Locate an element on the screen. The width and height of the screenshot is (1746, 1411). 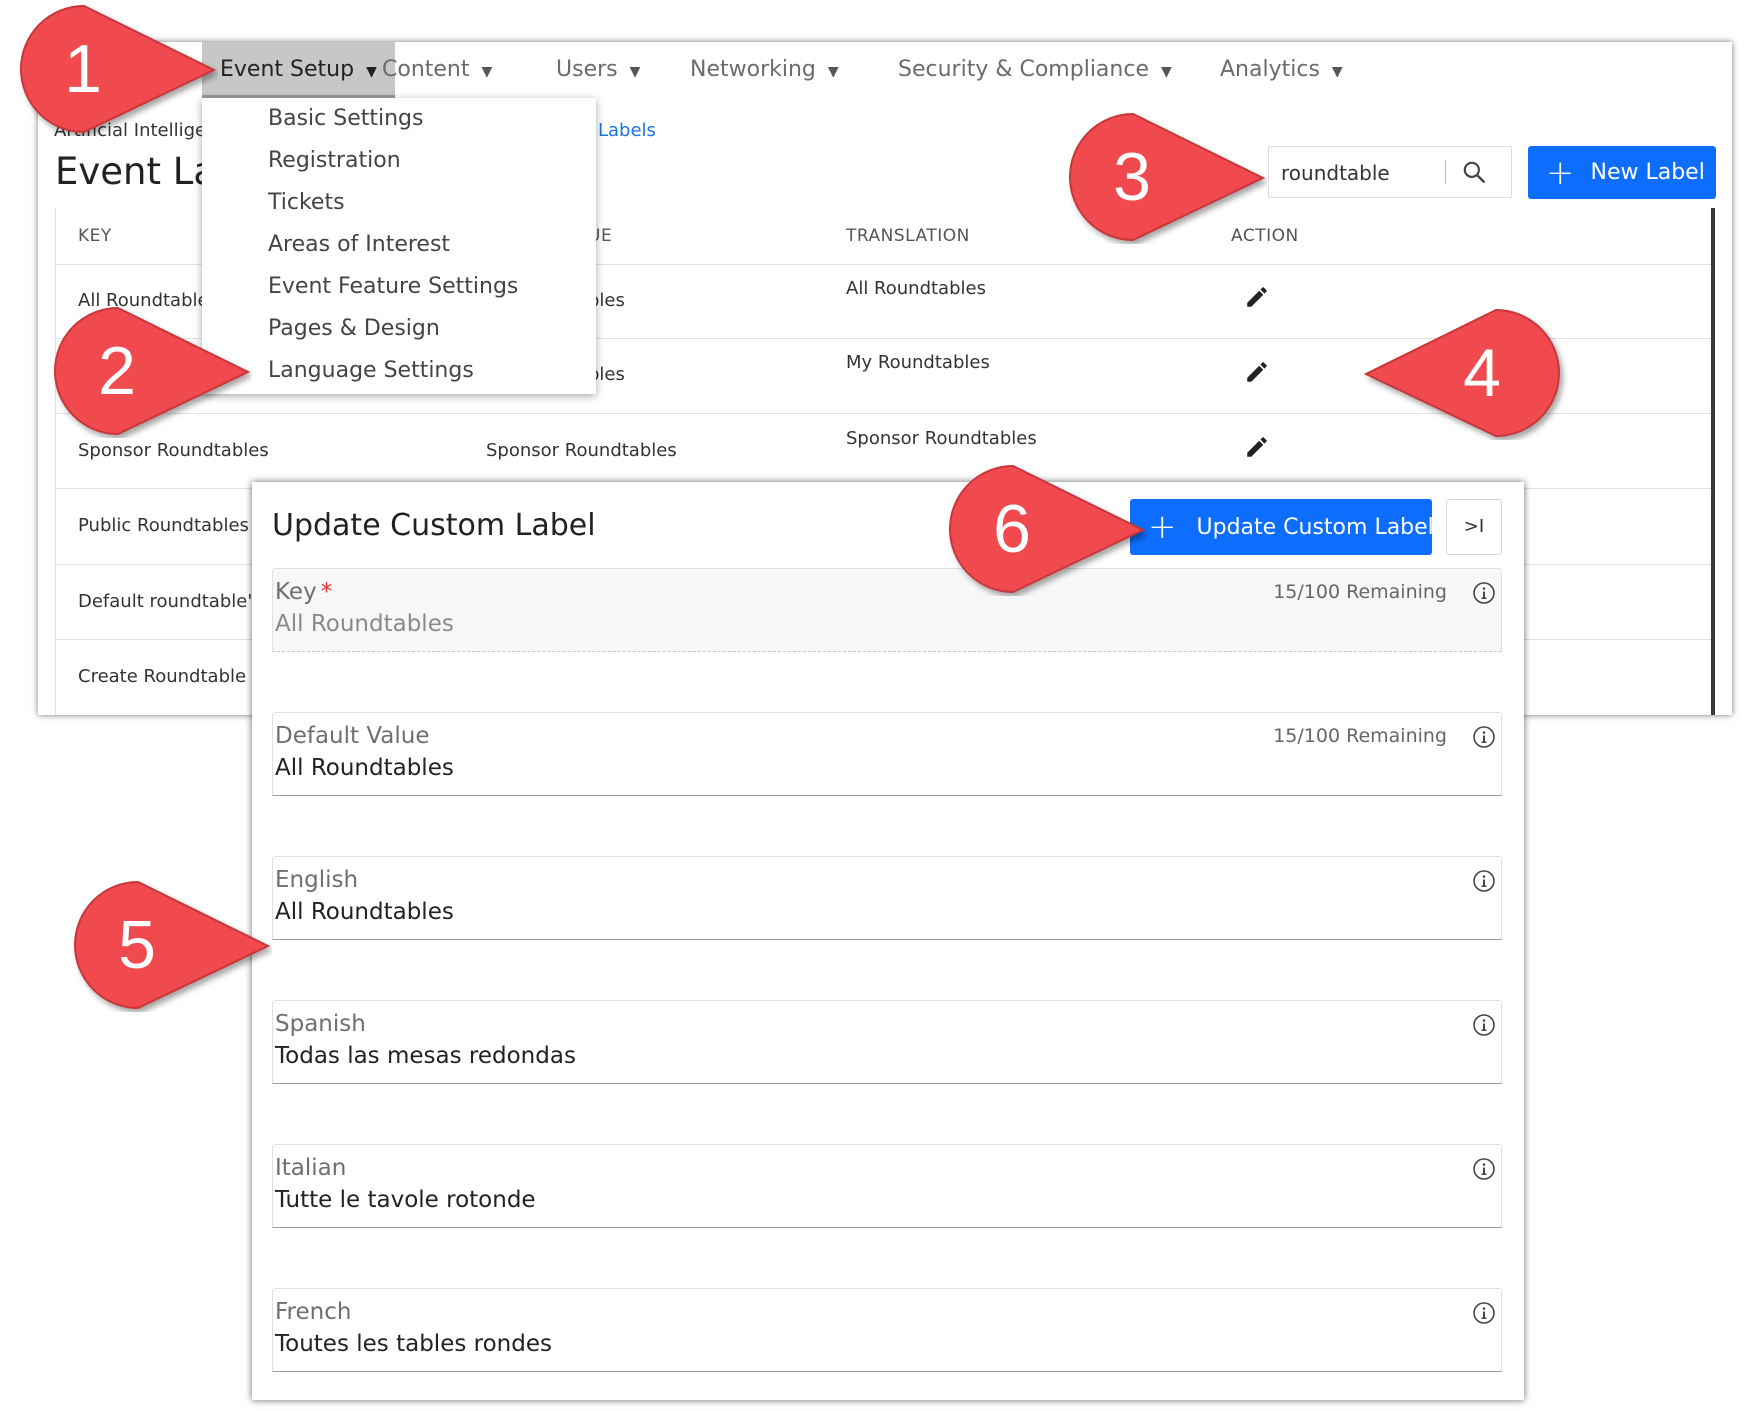
cell-default-value: Sponsor Roundtables is located at coordinates (581, 450).